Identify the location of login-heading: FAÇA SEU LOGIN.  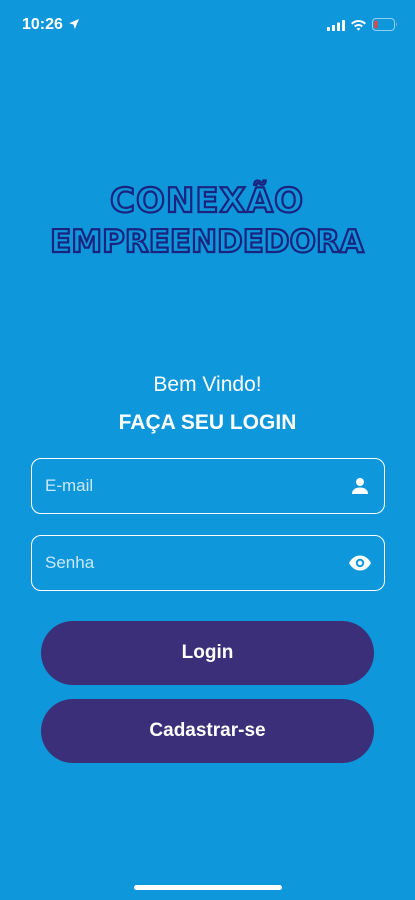
(207, 422).